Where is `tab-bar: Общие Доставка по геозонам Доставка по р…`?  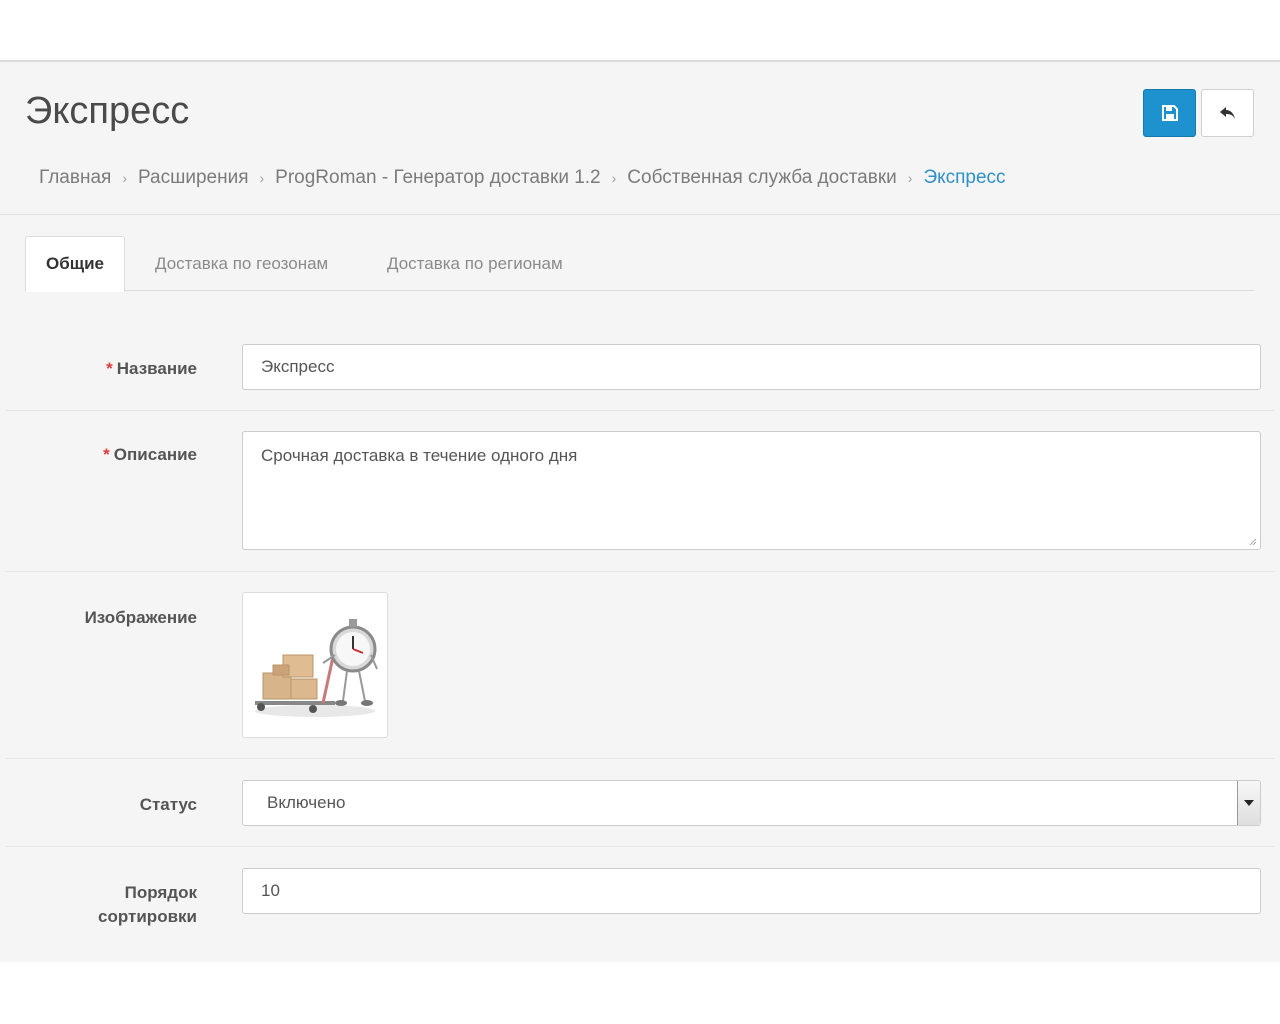 tab-bar: Общие Доставка по геозонам Доставка по р… is located at coordinates (640, 264).